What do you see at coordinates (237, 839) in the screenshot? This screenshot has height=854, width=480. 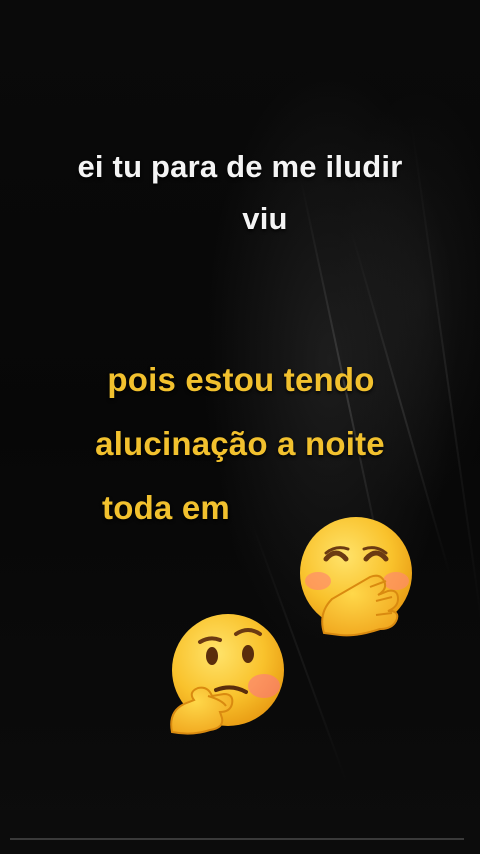 I see `progress-bar` at bounding box center [237, 839].